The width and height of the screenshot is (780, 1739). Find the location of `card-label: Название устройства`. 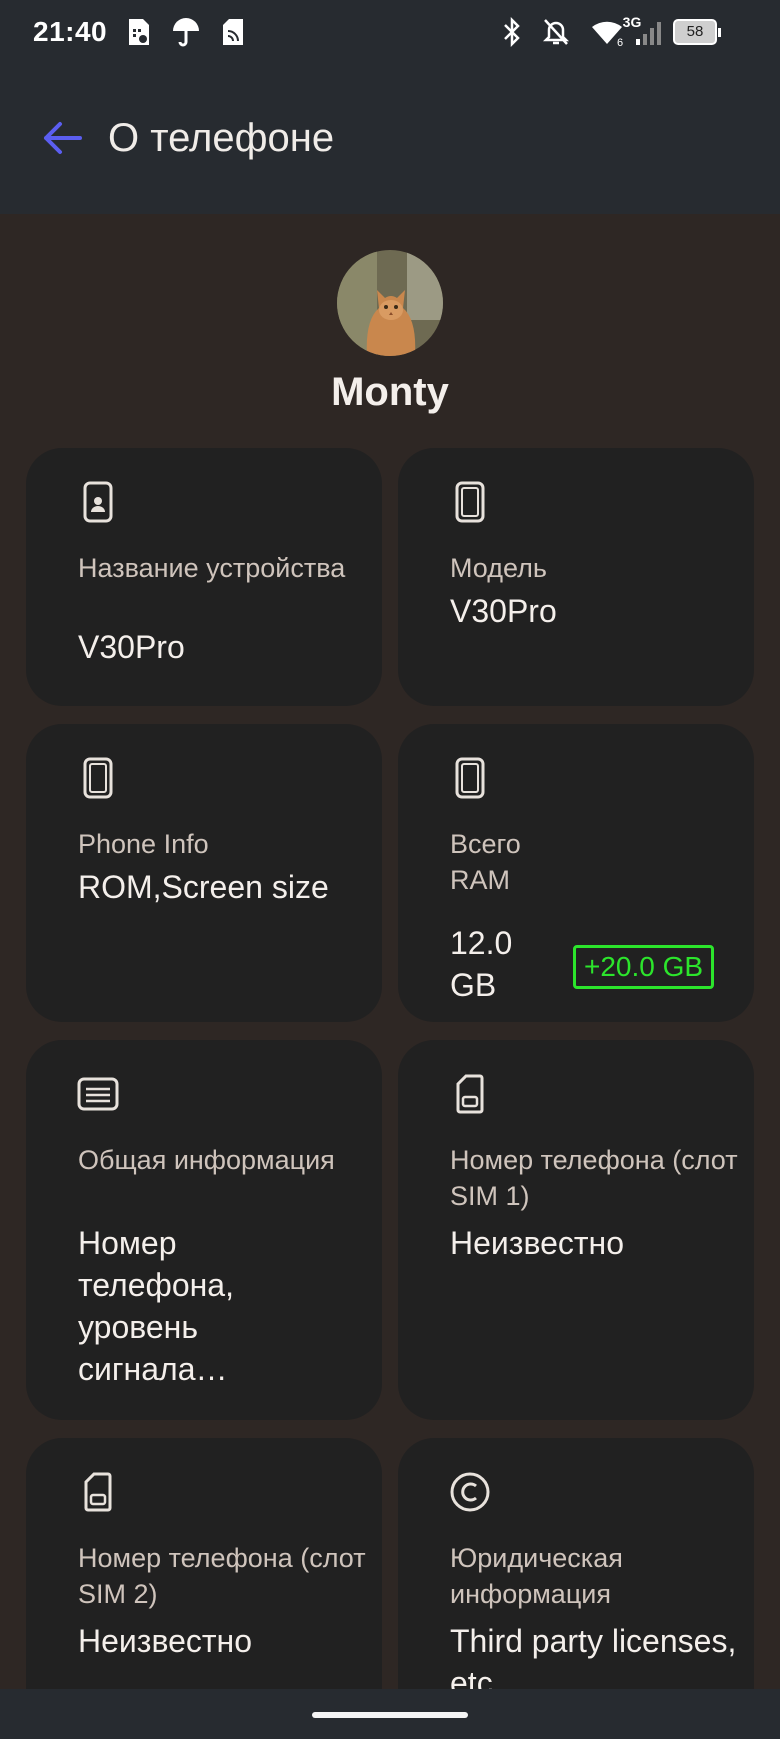

card-label: Название устройства is located at coordinates (212, 568).